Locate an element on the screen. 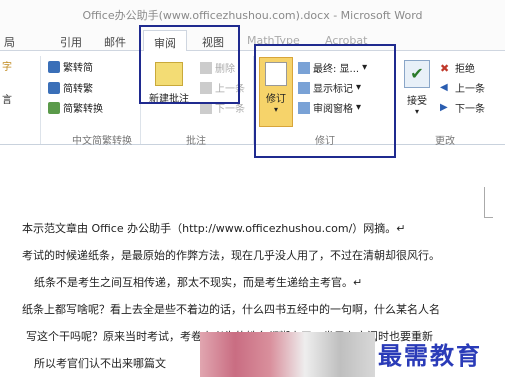 This screenshot has width=505, height=381. convert-icon is located at coordinates (54, 107).